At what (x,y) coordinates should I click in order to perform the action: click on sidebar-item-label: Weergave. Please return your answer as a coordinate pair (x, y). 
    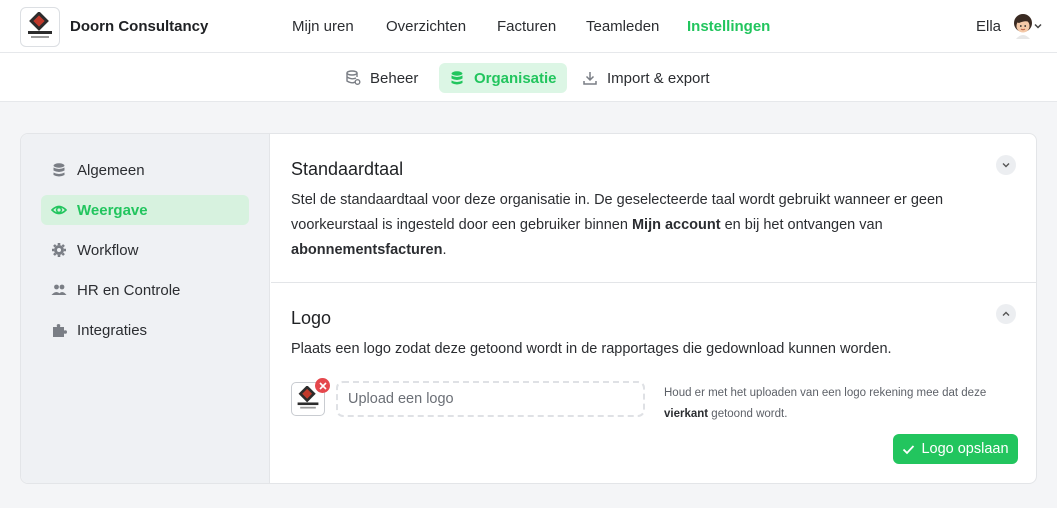
    Looking at the image, I should click on (112, 210).